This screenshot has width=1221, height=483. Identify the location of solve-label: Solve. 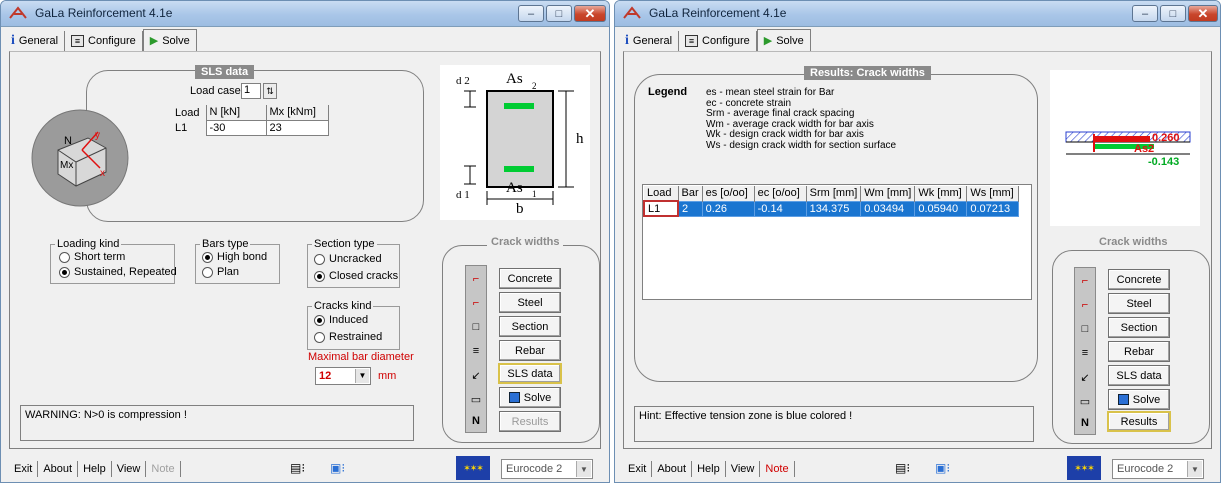
(537, 397).